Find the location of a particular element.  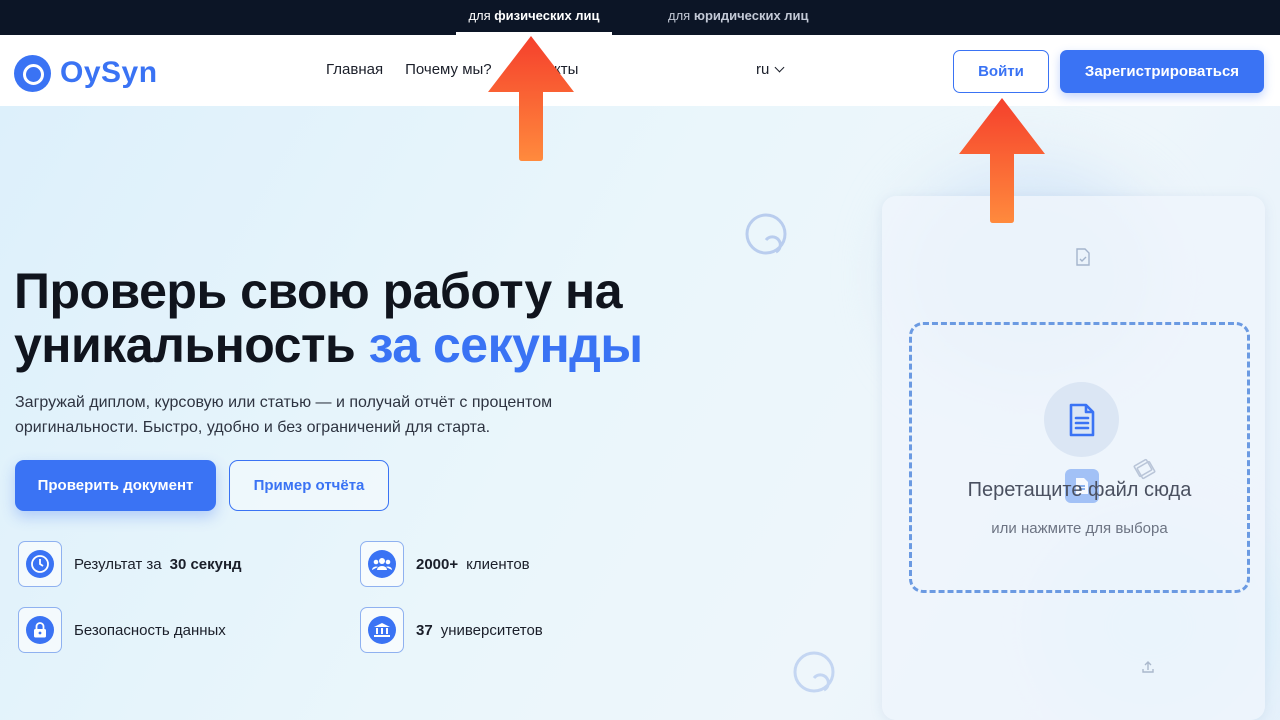

university-icon is located at coordinates (382, 630).